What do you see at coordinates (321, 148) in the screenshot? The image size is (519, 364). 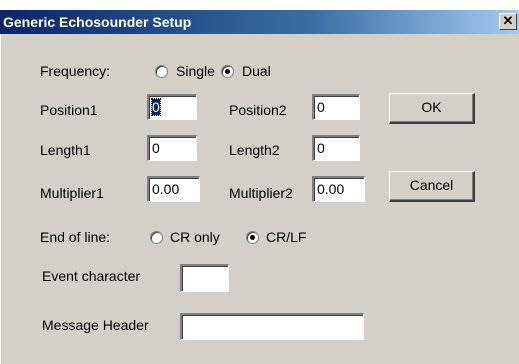 I see `length2-value: 0` at bounding box center [321, 148].